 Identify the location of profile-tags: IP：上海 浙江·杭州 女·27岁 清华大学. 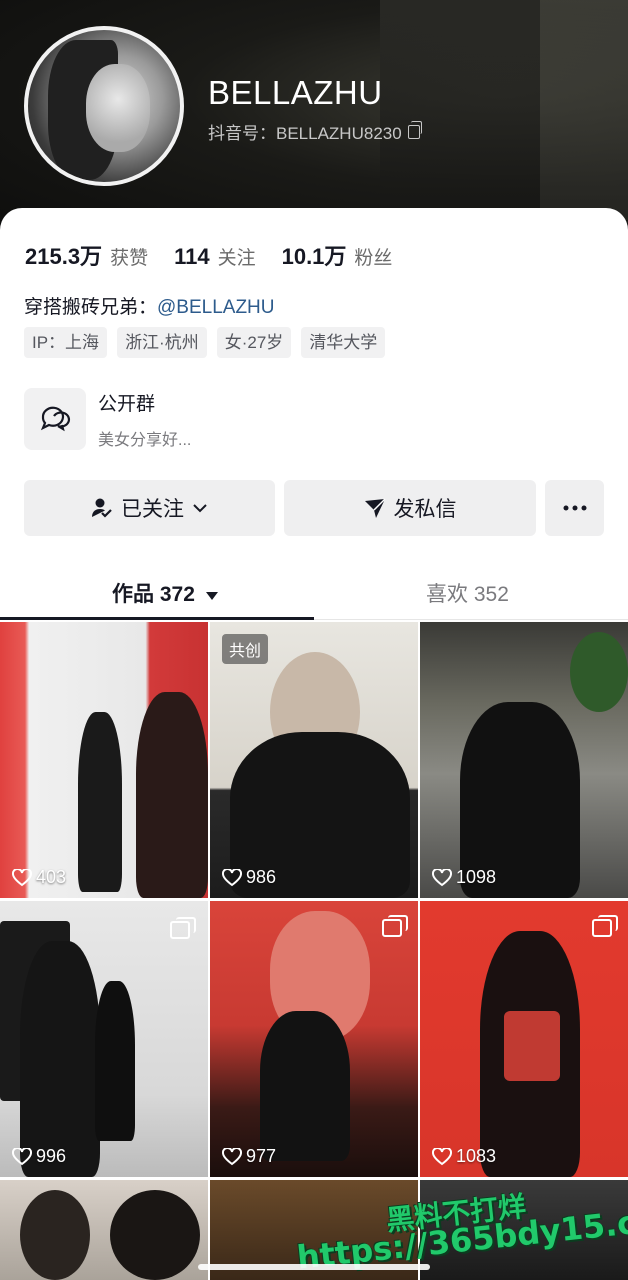
(205, 342).